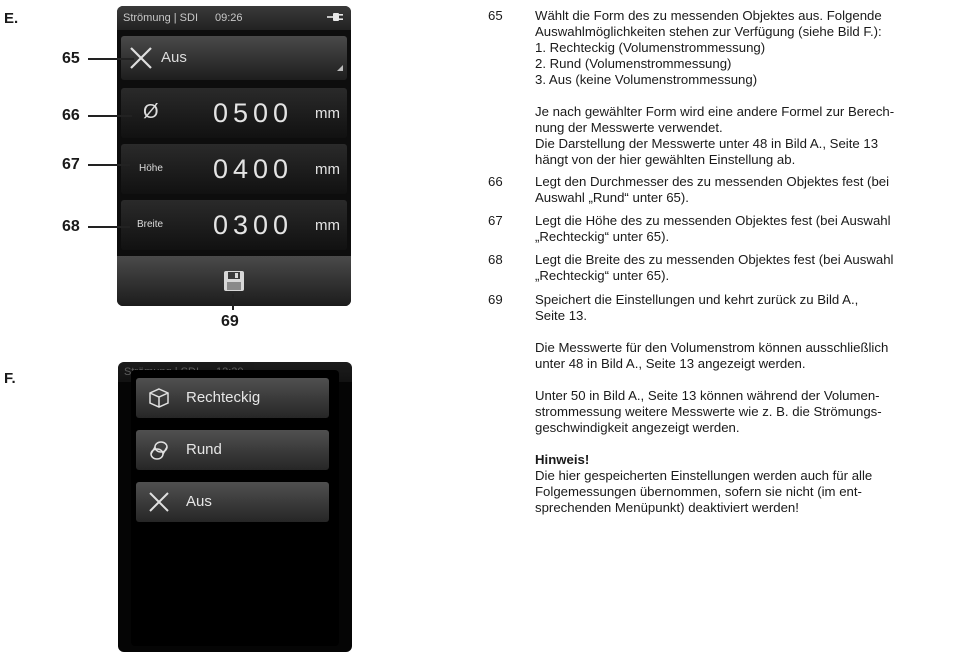  Describe the element at coordinates (71, 58) in the screenshot. I see `callout-65: 65` at that location.